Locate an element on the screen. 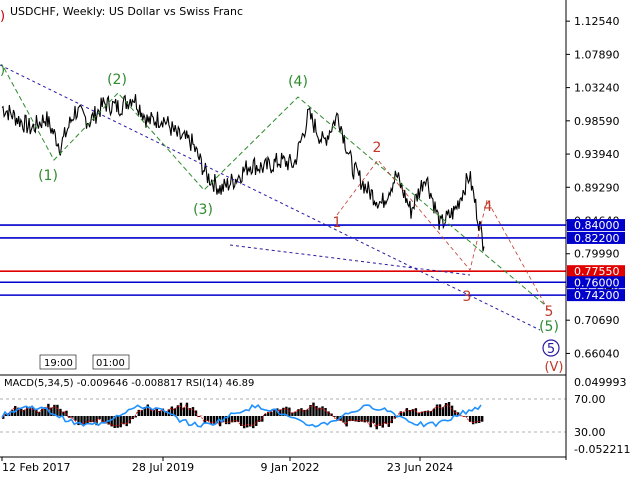 This screenshot has height=480, width=640. time-tick-label: 9 Jan 2022 is located at coordinates (290, 467).